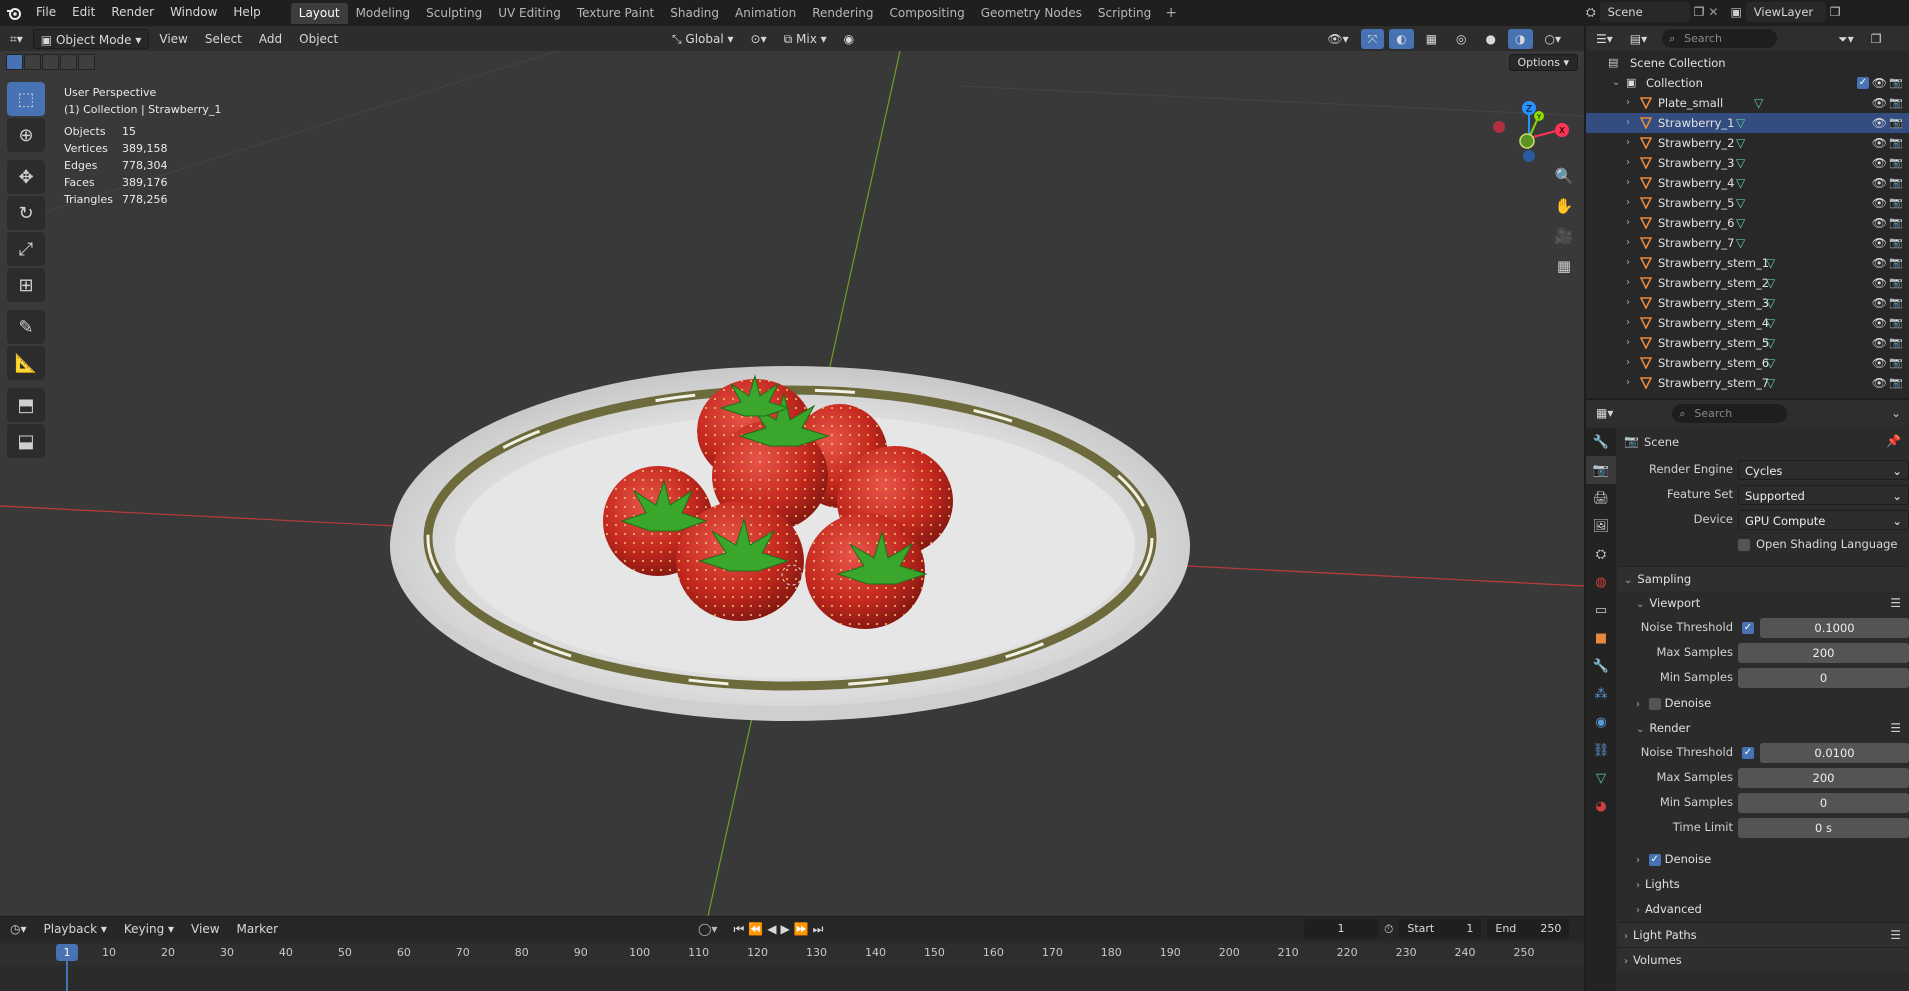 This screenshot has height=991, width=1909. Describe the element at coordinates (383, 13) in the screenshot. I see `tab-modeling: Modeling` at that location.